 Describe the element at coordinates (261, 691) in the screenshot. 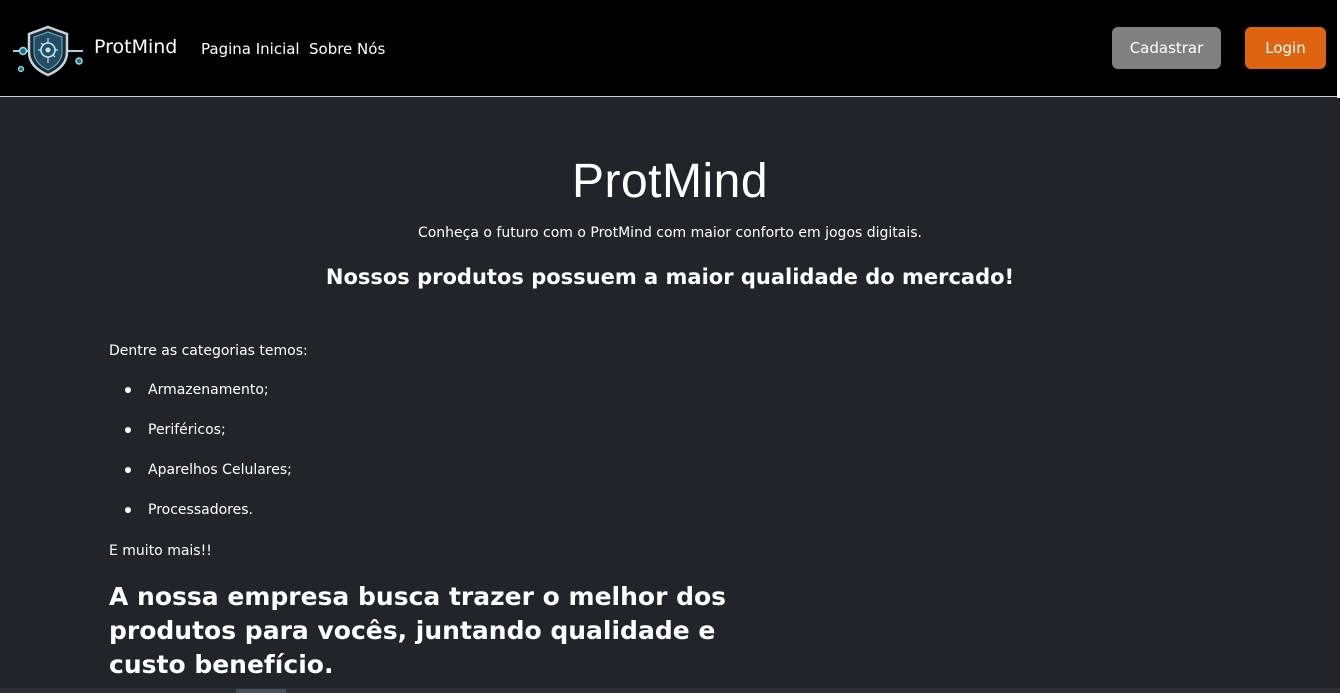

I see `scrollbar-thumb` at that location.